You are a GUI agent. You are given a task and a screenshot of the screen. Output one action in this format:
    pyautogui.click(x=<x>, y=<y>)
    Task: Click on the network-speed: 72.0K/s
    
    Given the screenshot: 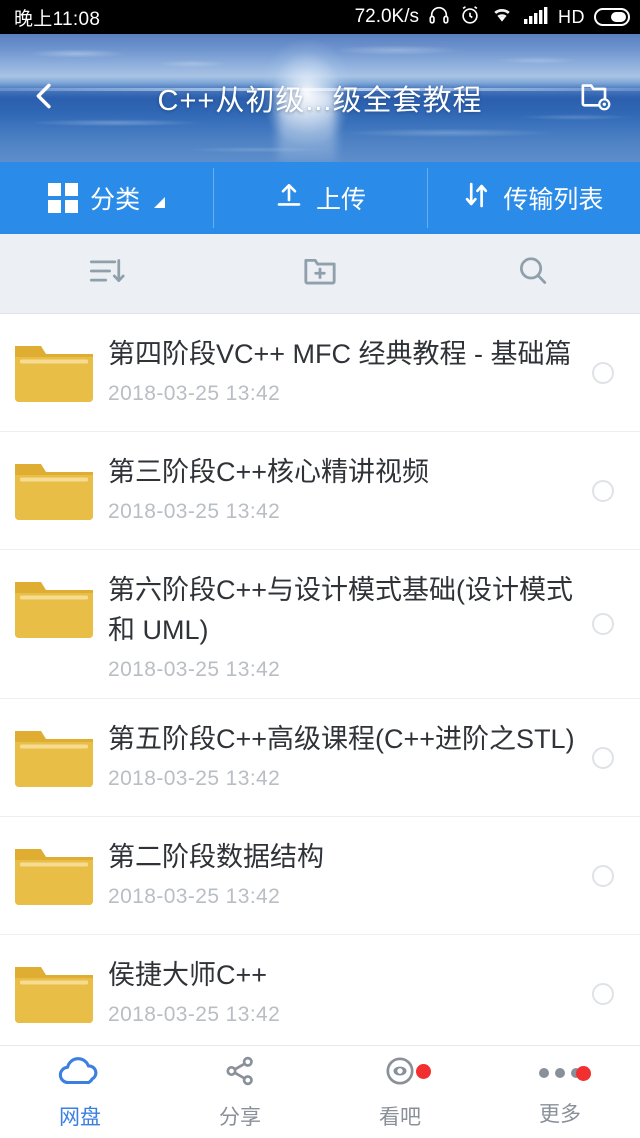 What is the action you would take?
    pyautogui.click(x=386, y=16)
    